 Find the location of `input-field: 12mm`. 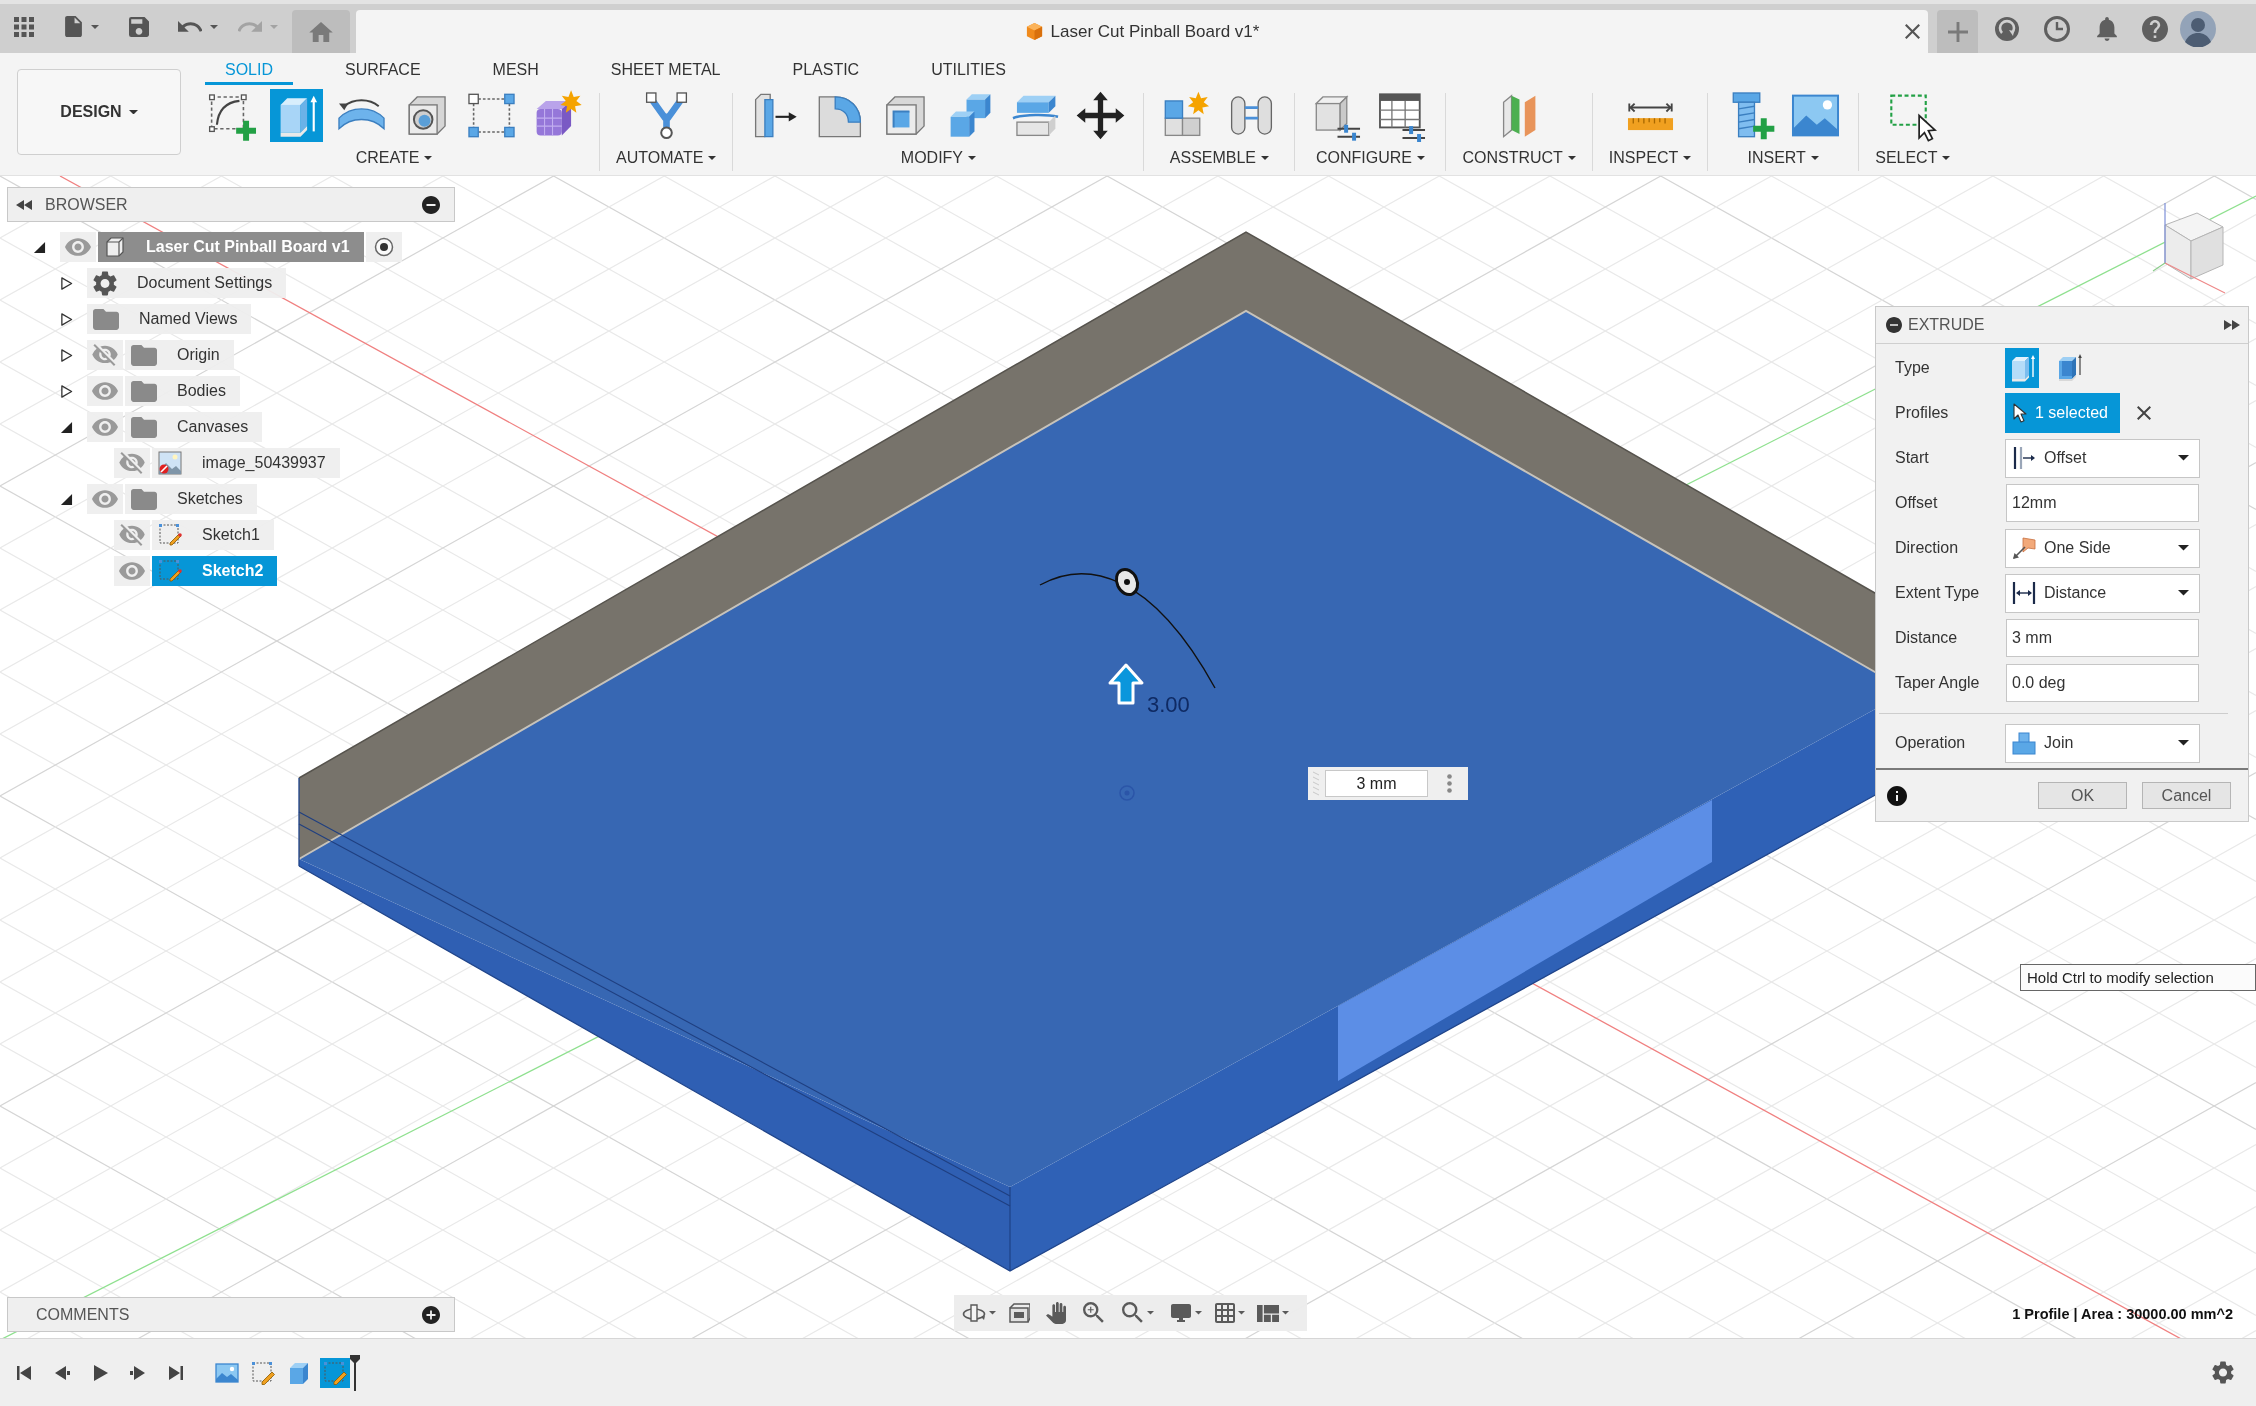

input-field: 12mm is located at coordinates (2102, 503).